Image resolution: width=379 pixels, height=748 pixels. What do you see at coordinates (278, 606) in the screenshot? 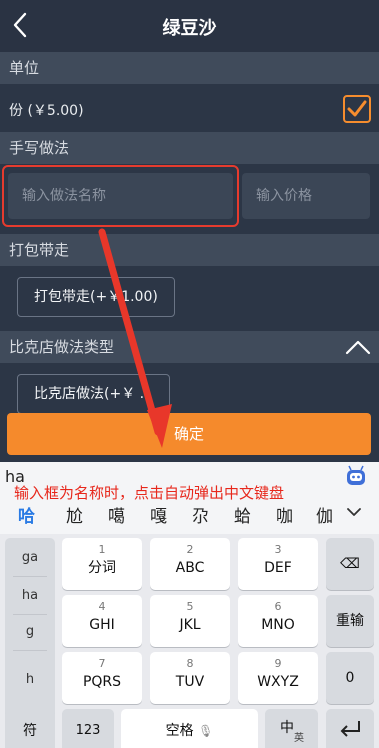
I see `key-number: 6` at bounding box center [278, 606].